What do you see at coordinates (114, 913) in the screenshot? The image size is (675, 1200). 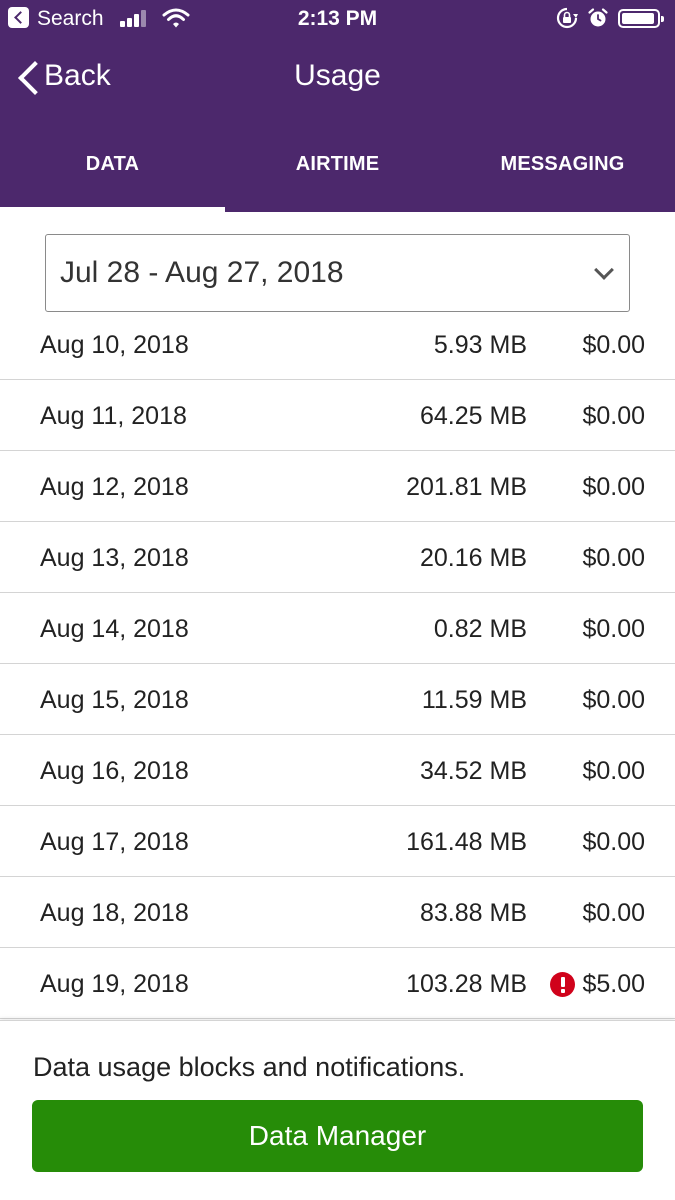 I see `usage-date: Aug 18, 2018` at bounding box center [114, 913].